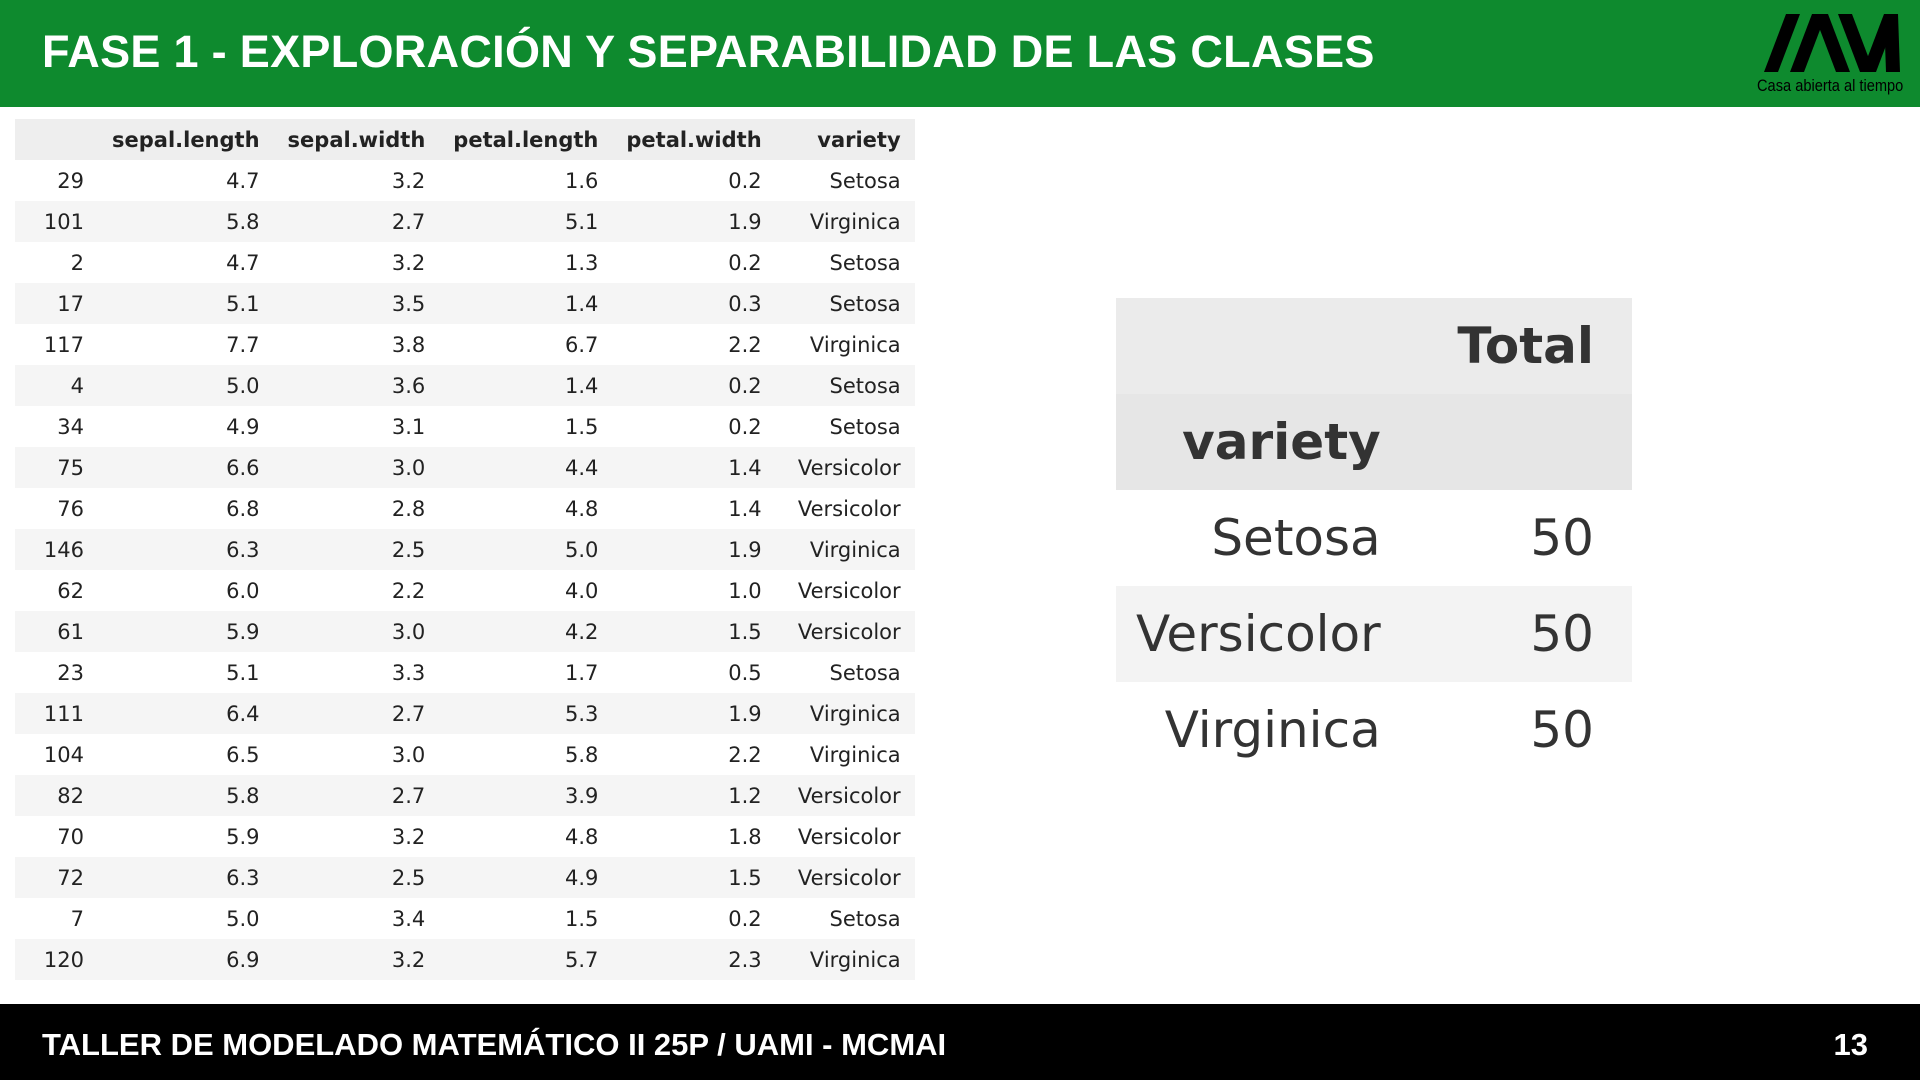 This screenshot has width=1920, height=1080. What do you see at coordinates (186, 139) in the screenshot?
I see `column-header-sepal-length: sepal.length` at bounding box center [186, 139].